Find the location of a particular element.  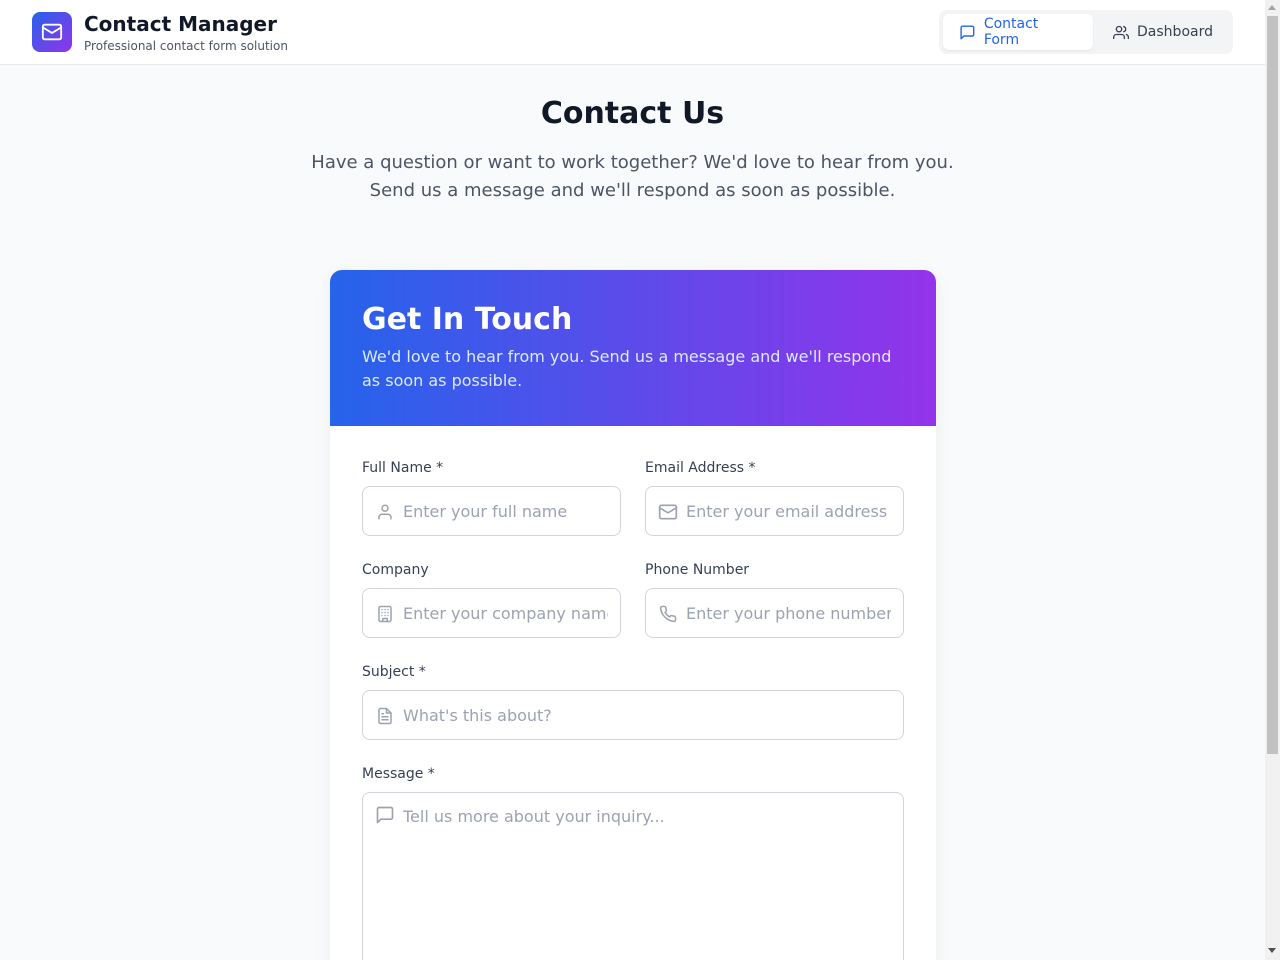

company-field is located at coordinates (491, 613).